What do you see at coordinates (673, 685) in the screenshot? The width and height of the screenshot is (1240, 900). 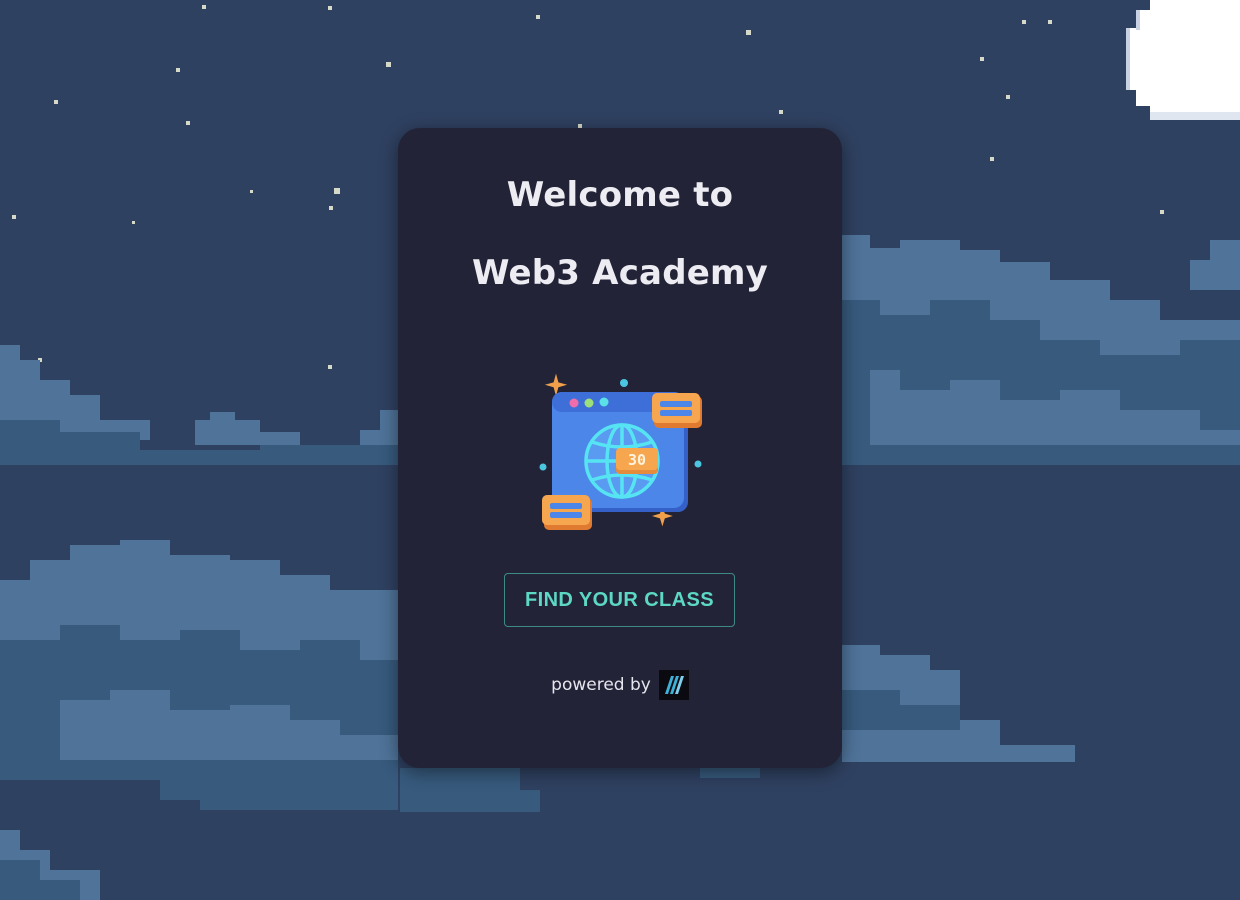 I see `brand-logo-icon` at bounding box center [673, 685].